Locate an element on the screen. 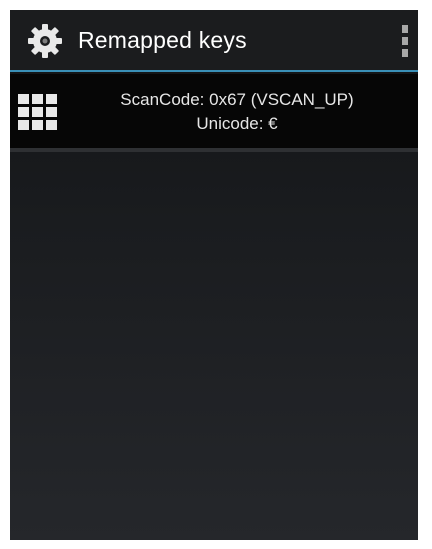 This screenshot has width=432, height=549. action-bar: Remapped keys is located at coordinates (214, 41).